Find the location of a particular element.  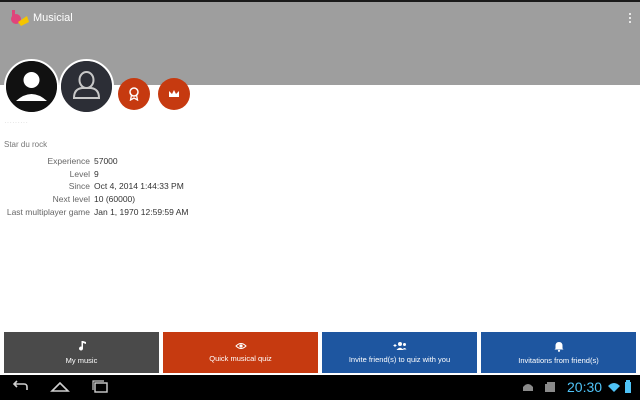

stat-value: Oct 4, 2014 1:44:33 PM is located at coordinates (139, 186).